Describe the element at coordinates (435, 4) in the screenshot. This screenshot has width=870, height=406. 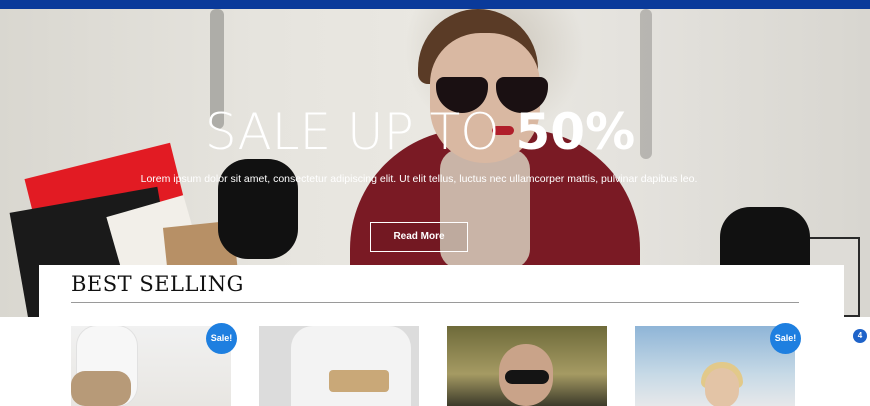
I see `top-bar` at that location.